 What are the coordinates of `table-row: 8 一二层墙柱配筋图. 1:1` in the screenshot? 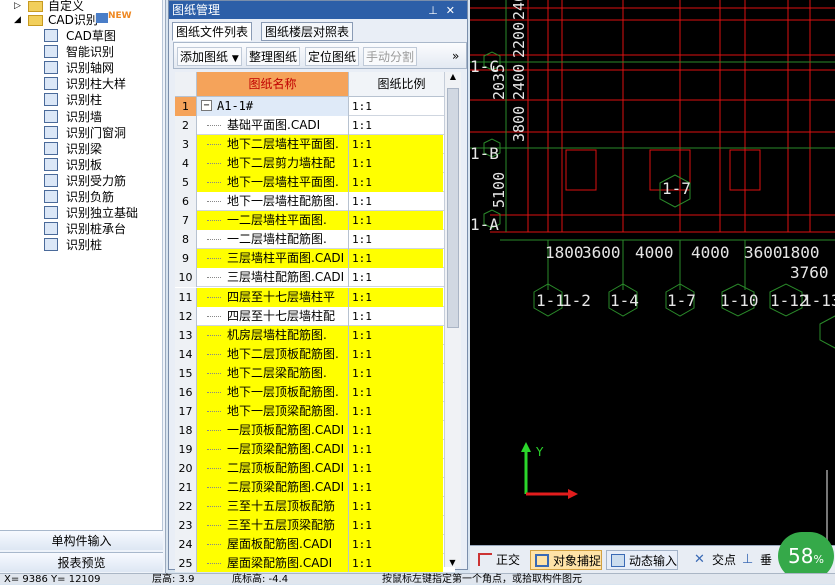 It's located at (315, 240).